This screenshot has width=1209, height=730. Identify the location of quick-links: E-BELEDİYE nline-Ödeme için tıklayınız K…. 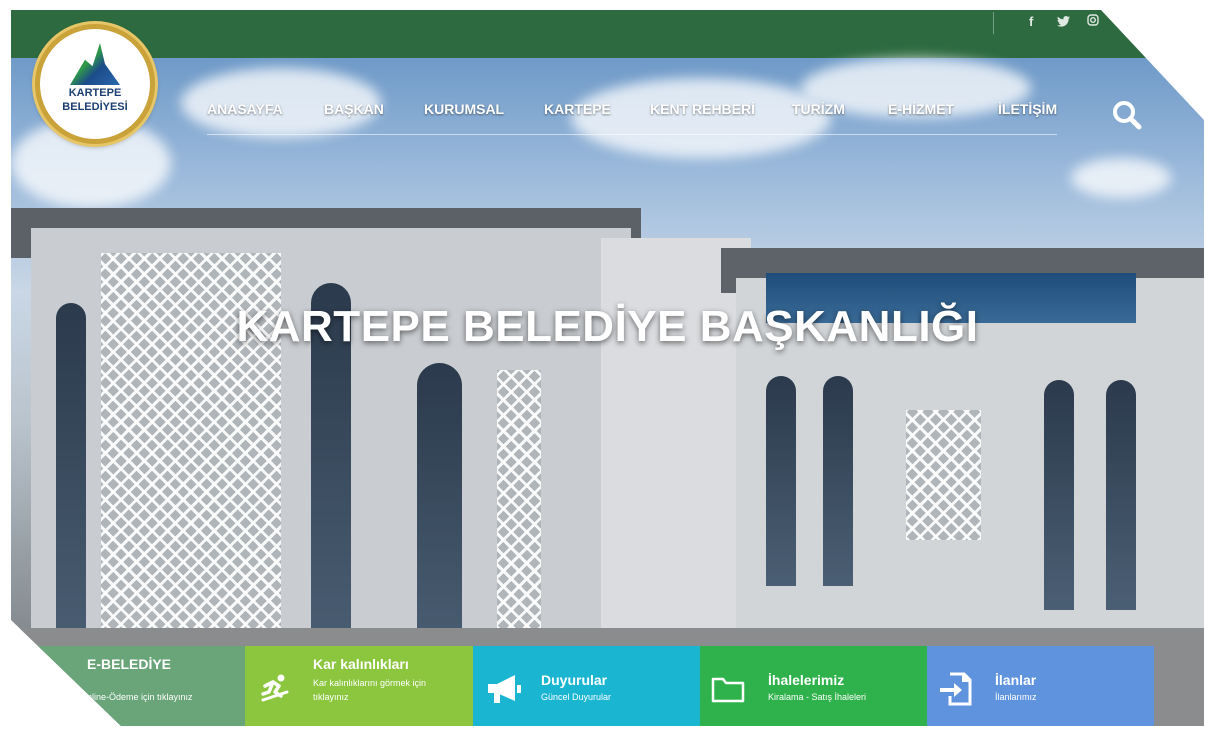
(607, 686).